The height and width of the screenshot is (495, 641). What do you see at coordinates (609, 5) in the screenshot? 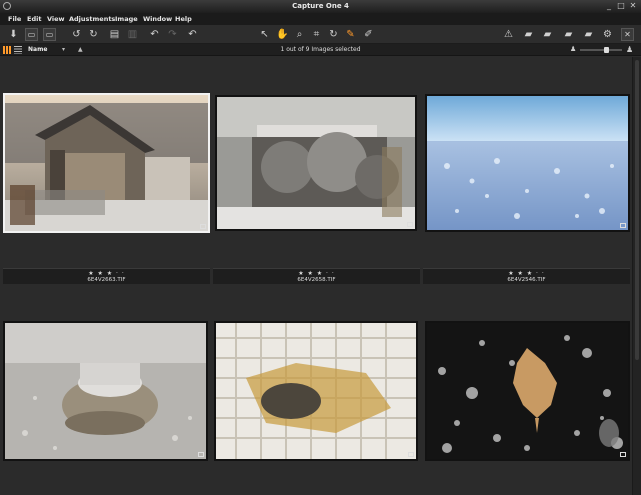
I see `minimize-button: _` at bounding box center [609, 5].